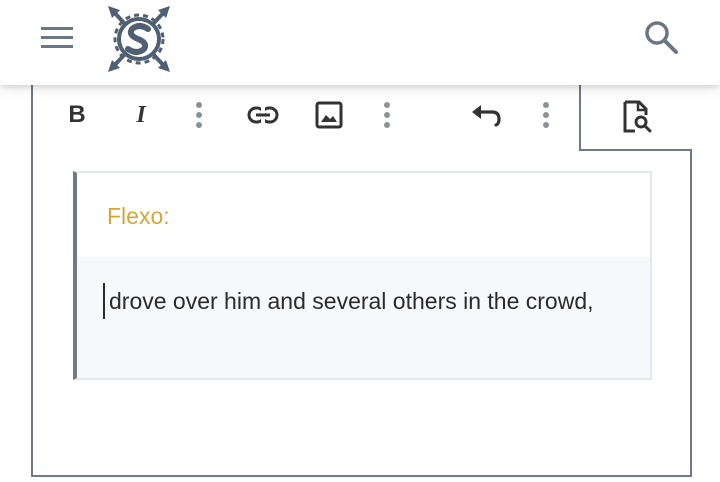 This screenshot has width=720, height=482. I want to click on italic-button: I, so click(141, 115).